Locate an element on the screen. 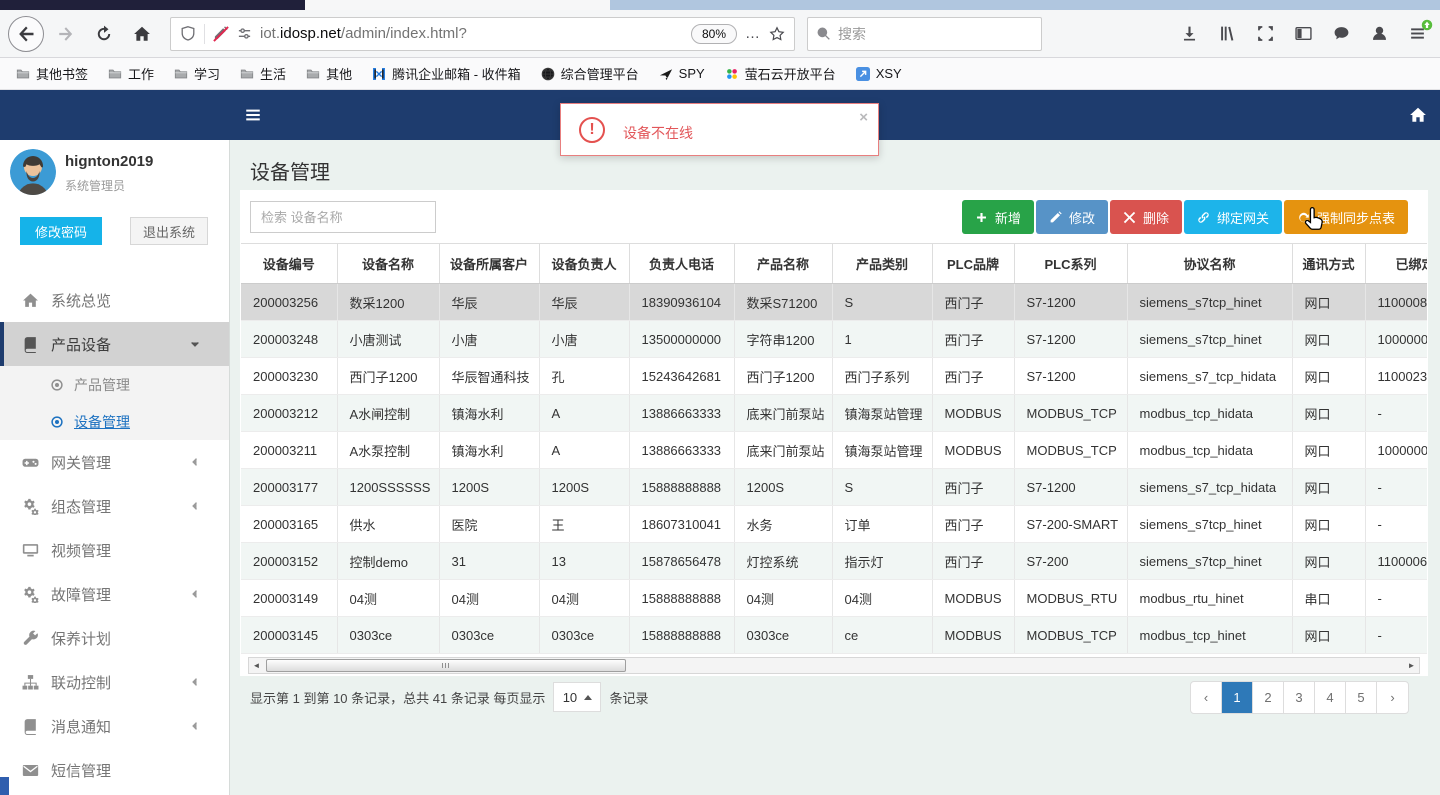  column-header: 产品名称 is located at coordinates (783, 263).